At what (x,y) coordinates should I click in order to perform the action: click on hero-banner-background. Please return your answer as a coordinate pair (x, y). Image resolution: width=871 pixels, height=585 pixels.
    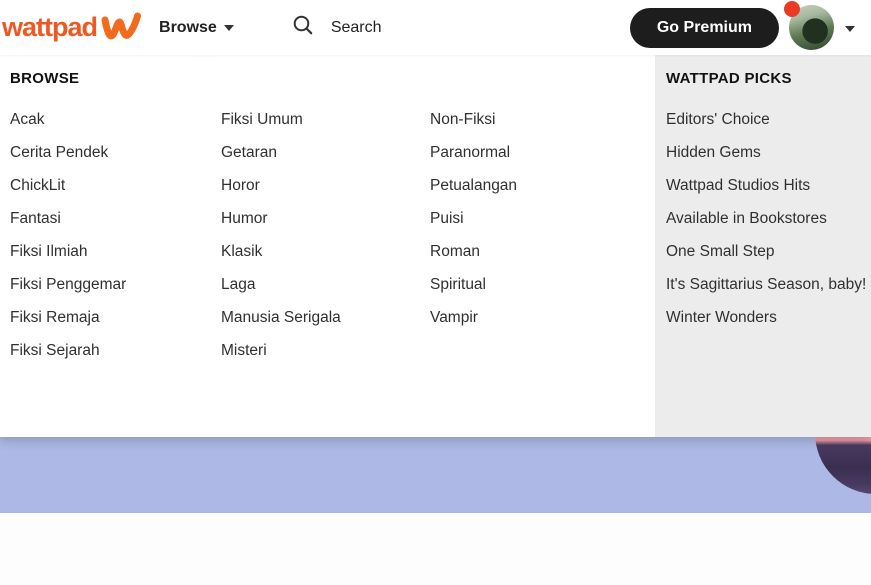
    Looking at the image, I should click on (435, 475).